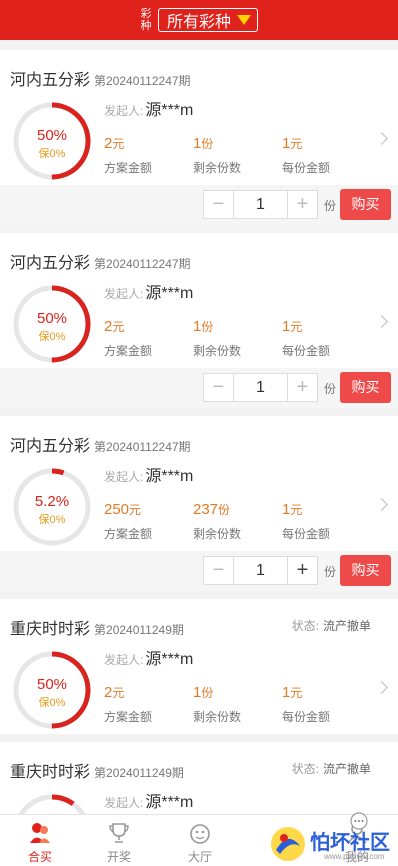 The image size is (398, 866). I want to click on stat-remaining: 237份 剩余份数, so click(217, 521).